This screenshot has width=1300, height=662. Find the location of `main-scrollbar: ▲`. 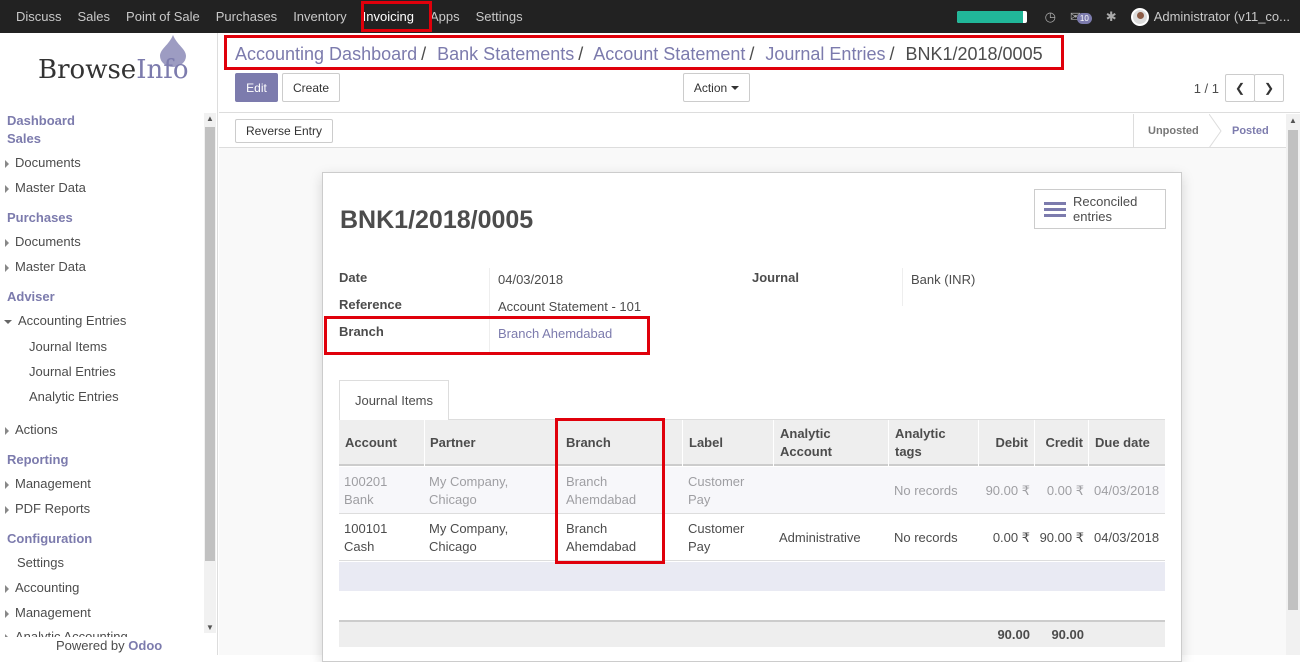

main-scrollbar: ▲ is located at coordinates (1293, 384).